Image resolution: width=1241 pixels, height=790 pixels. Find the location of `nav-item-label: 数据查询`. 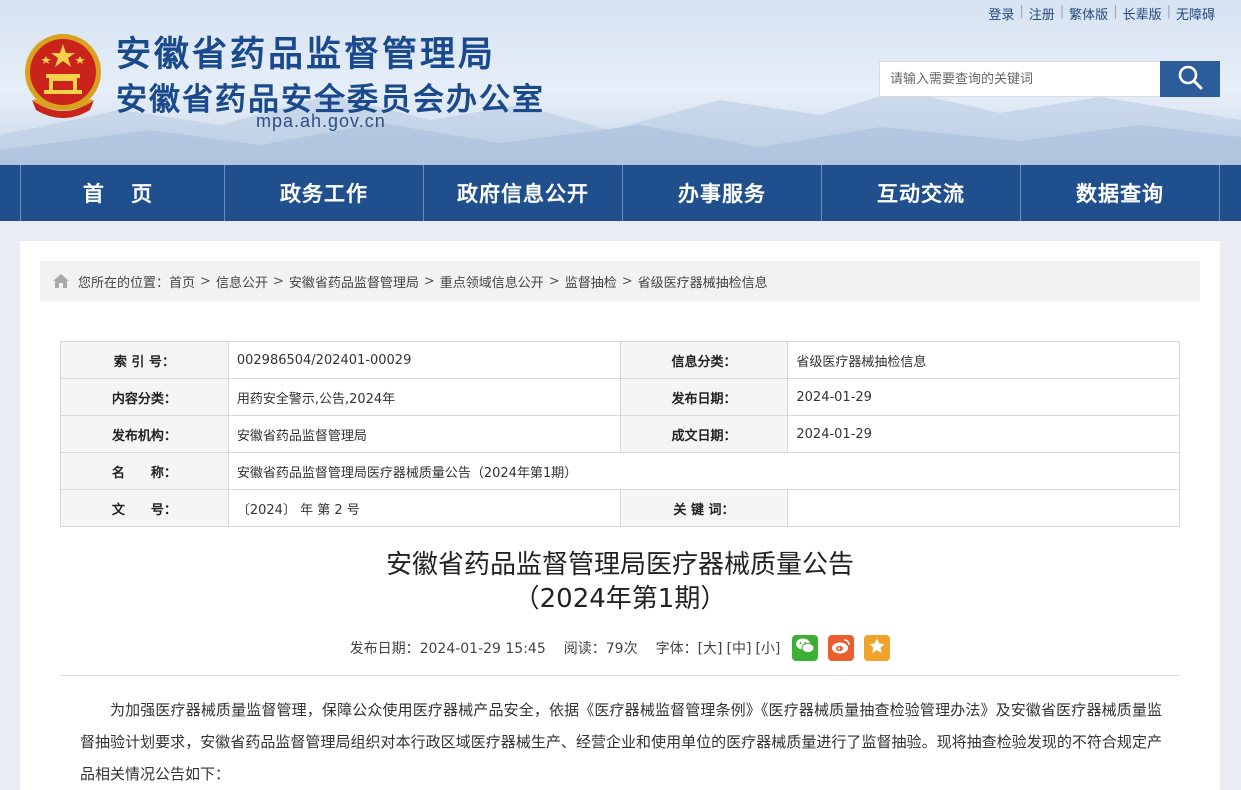

nav-item-label: 数据查询 is located at coordinates (1120, 194).